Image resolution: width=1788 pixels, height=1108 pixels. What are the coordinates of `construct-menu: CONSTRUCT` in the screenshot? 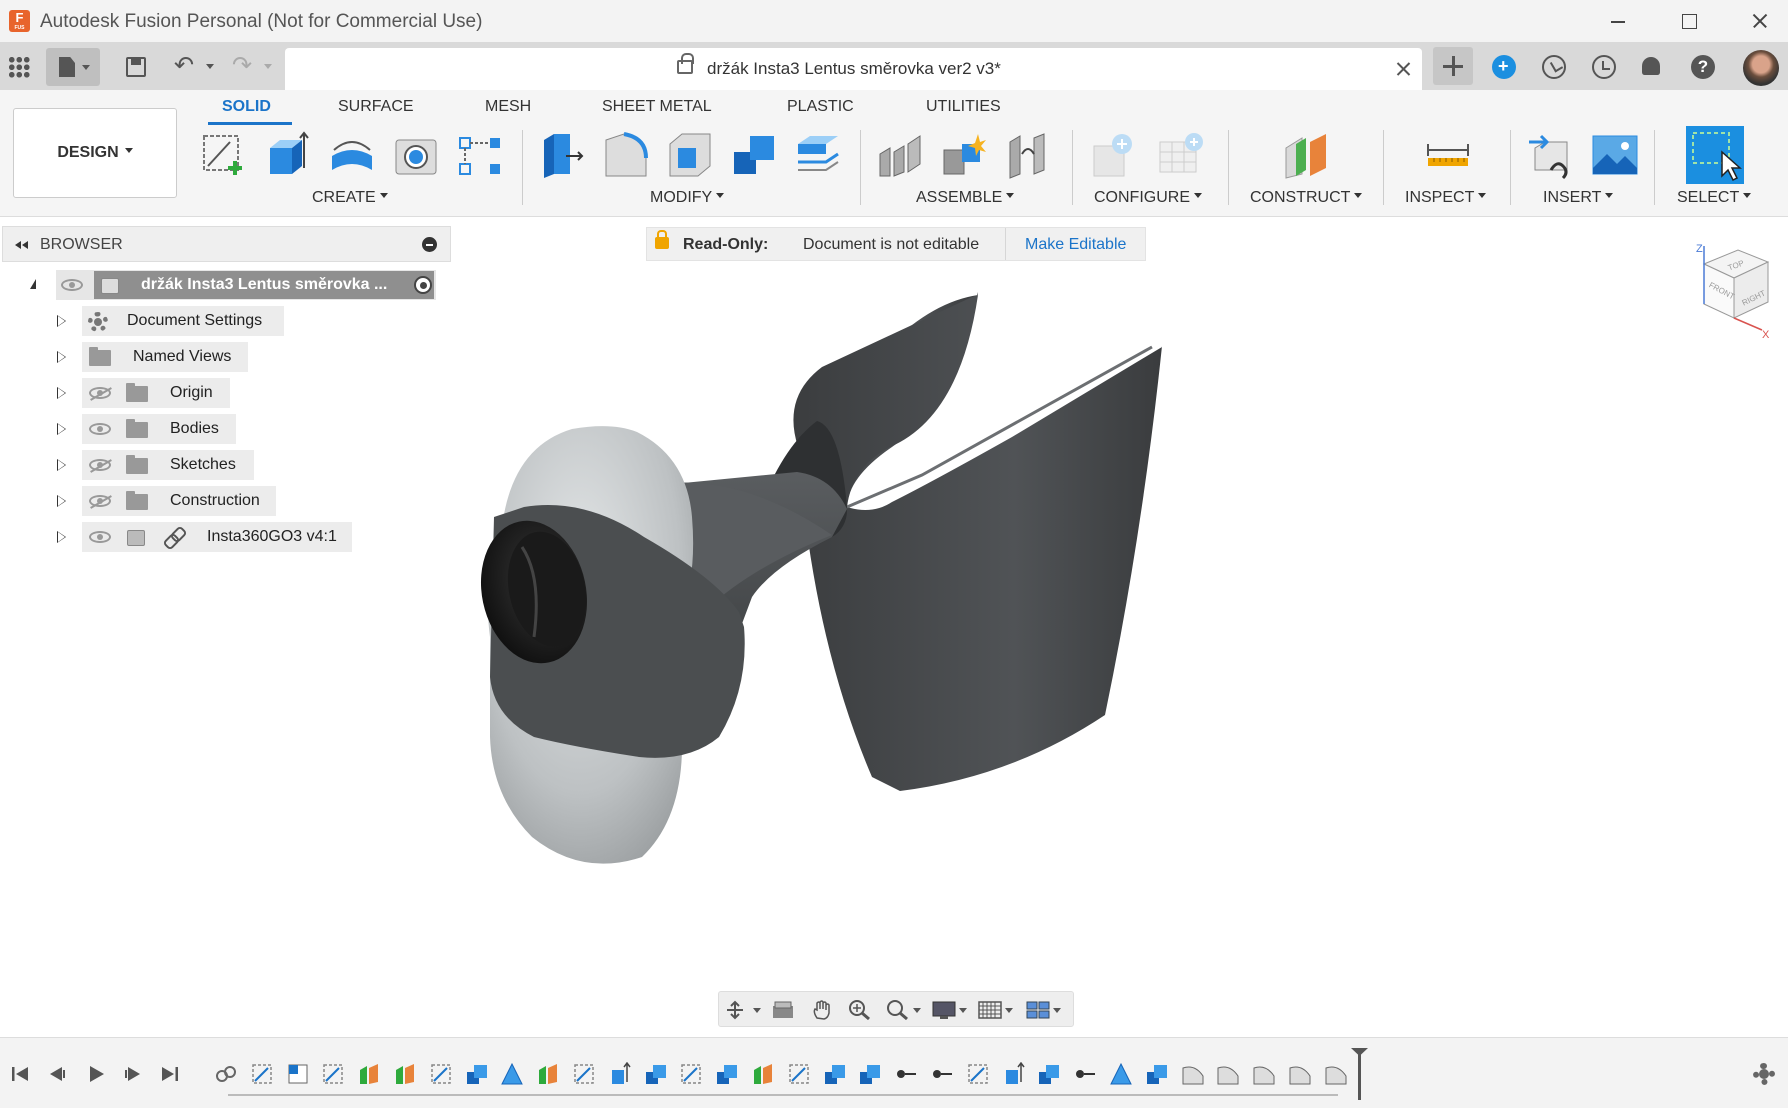 It's located at (1306, 198).